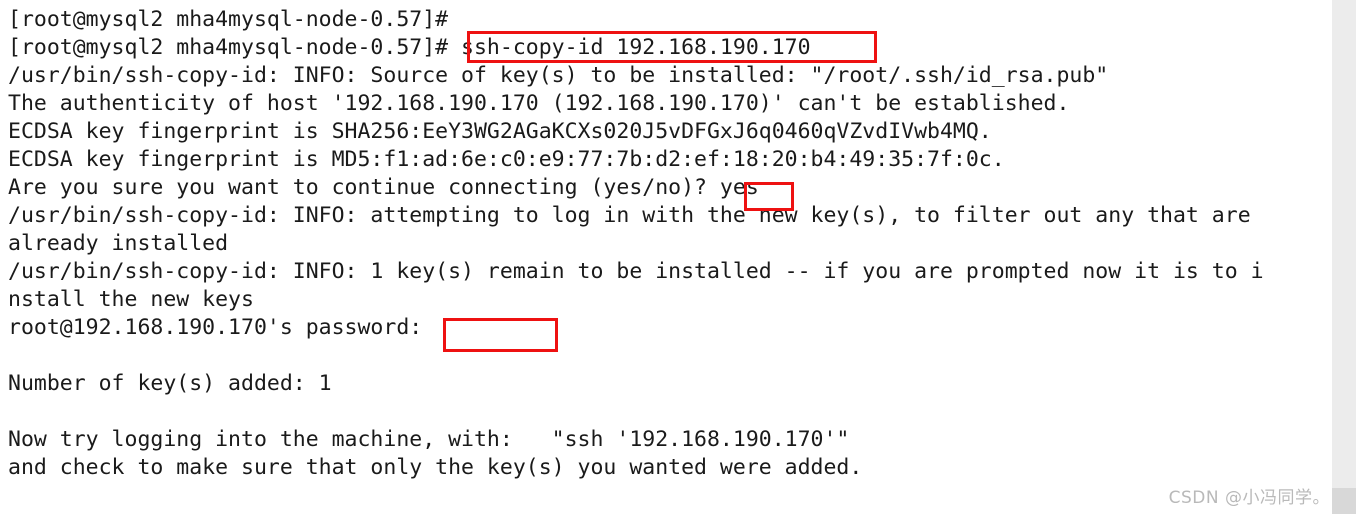 This screenshot has height=514, width=1356. What do you see at coordinates (118, 243) in the screenshot?
I see `terminal-line: already installed` at bounding box center [118, 243].